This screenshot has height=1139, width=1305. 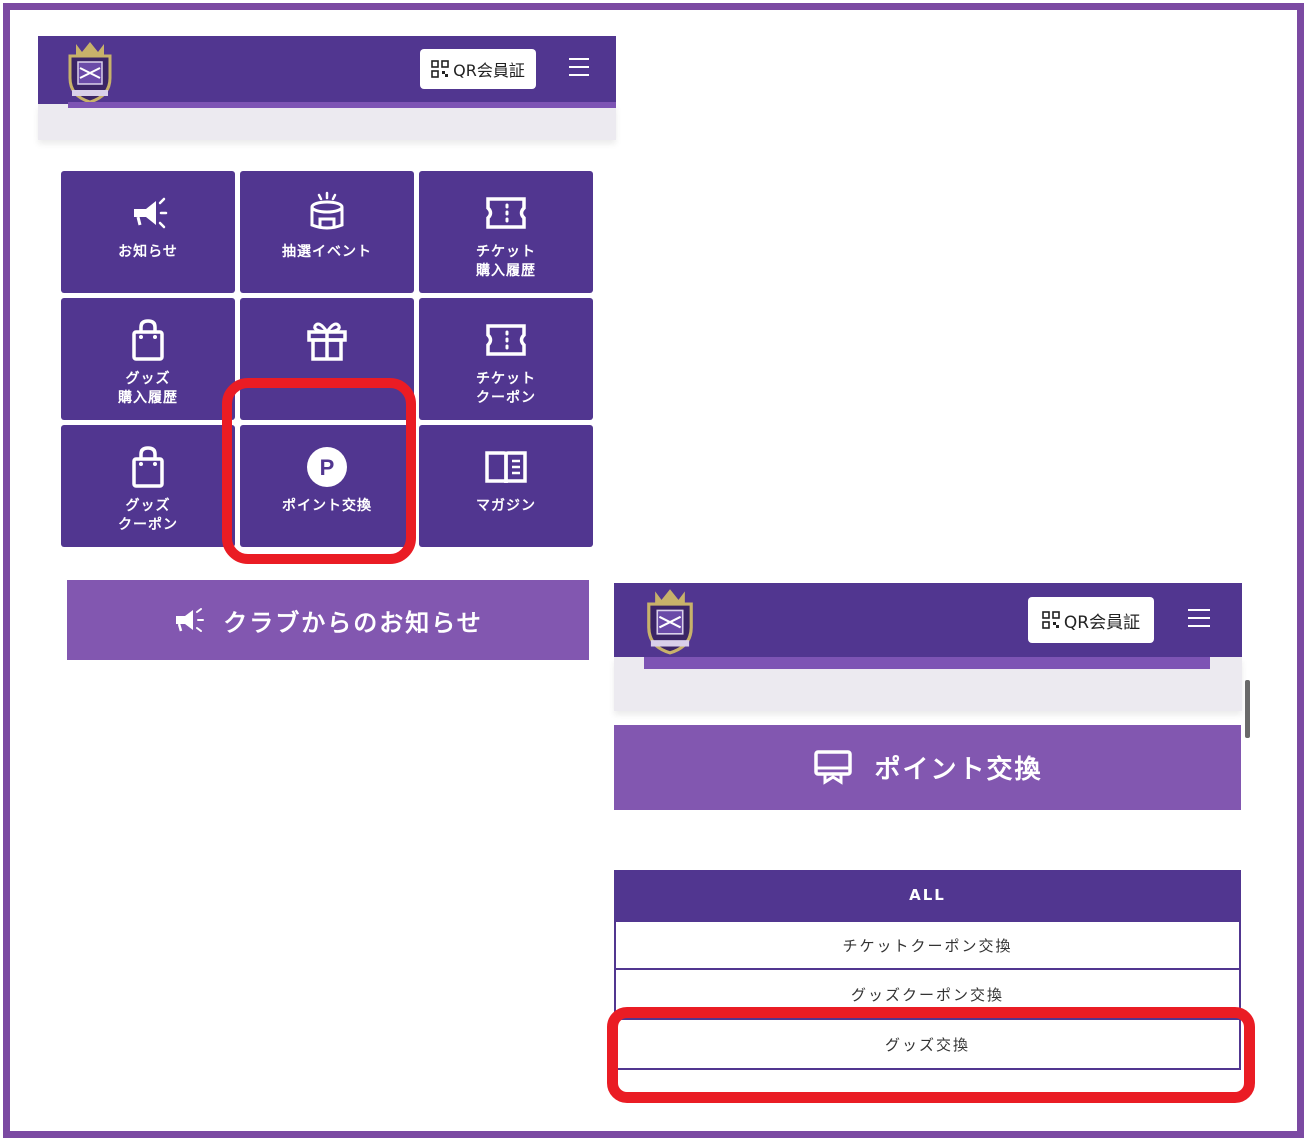 I want to click on tile-label: マガジン, so click(x=506, y=506).